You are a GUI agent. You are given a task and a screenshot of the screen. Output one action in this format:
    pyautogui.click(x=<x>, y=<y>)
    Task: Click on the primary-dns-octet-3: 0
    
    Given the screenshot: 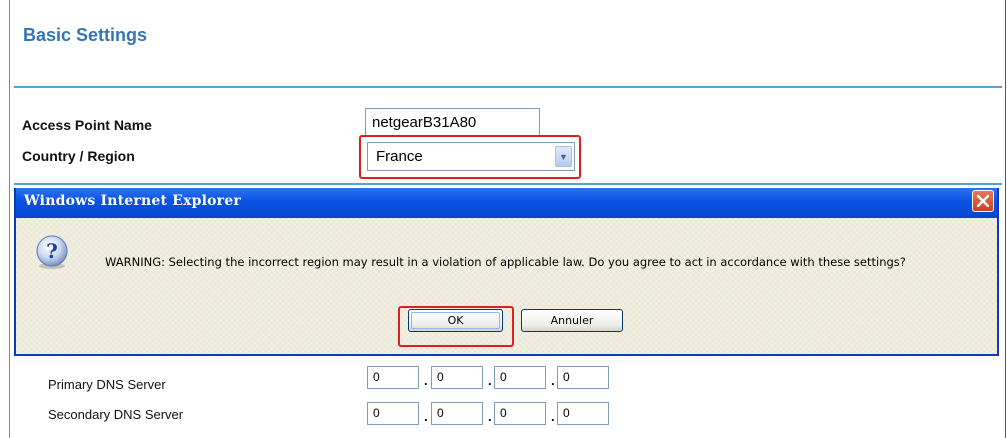 What is the action you would take?
    pyautogui.click(x=520, y=377)
    